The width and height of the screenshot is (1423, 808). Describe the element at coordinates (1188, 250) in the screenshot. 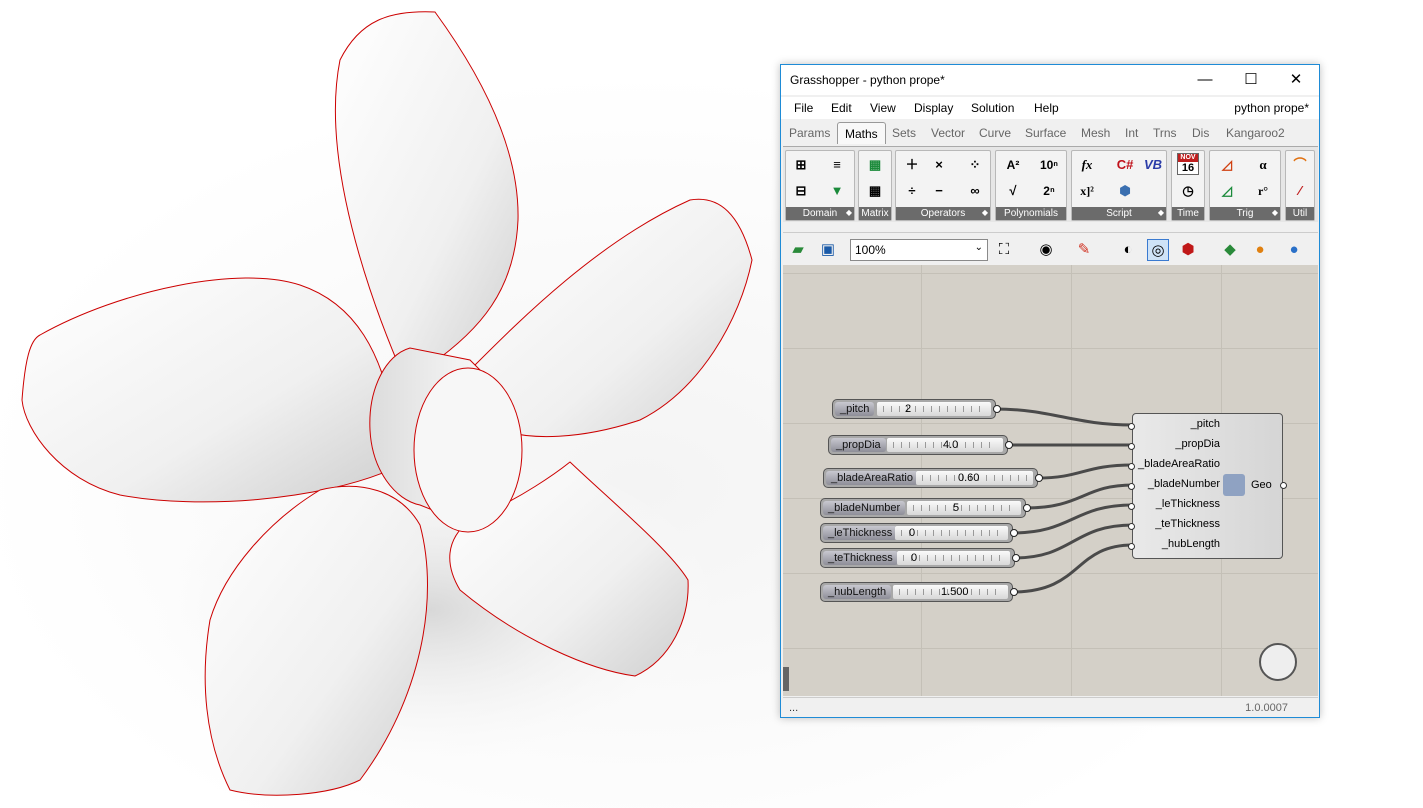

I see `shaded-icon: ⬢` at that location.